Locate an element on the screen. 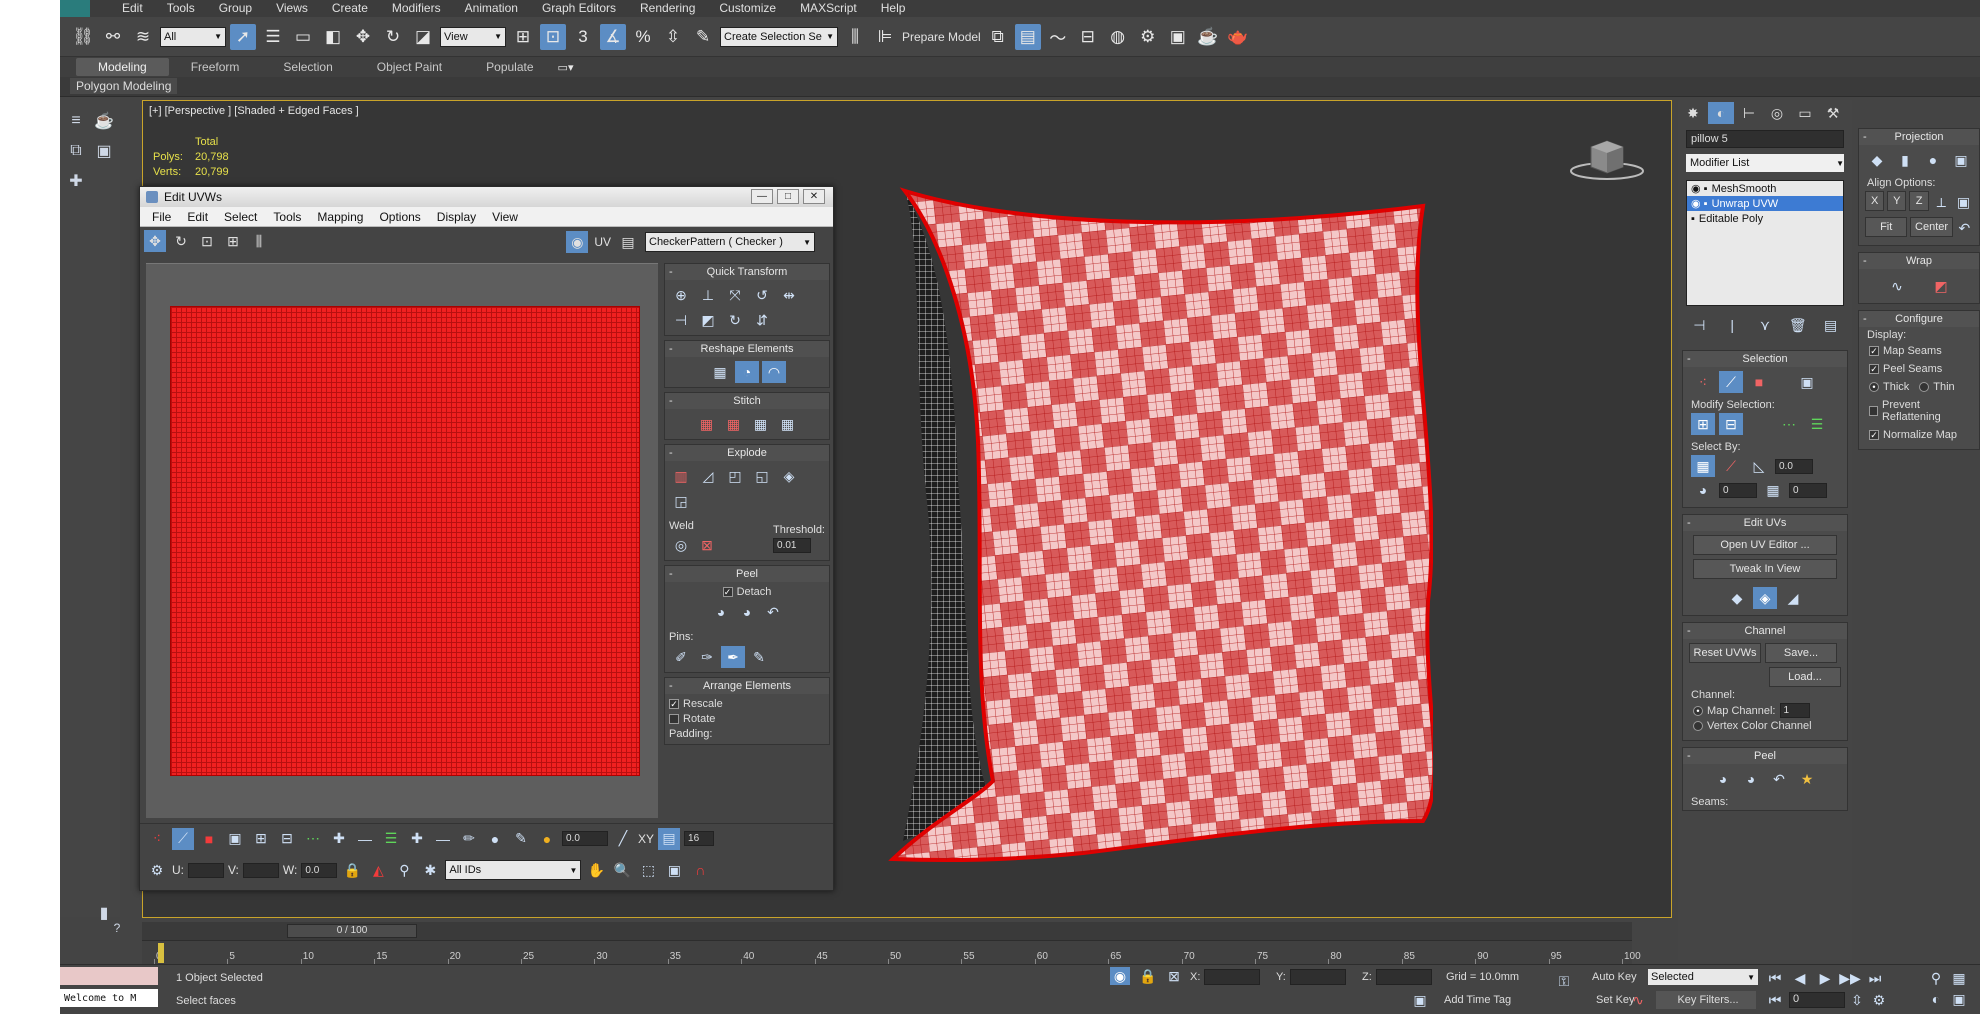  reference-coord-select: View ▼ is located at coordinates (473, 36).